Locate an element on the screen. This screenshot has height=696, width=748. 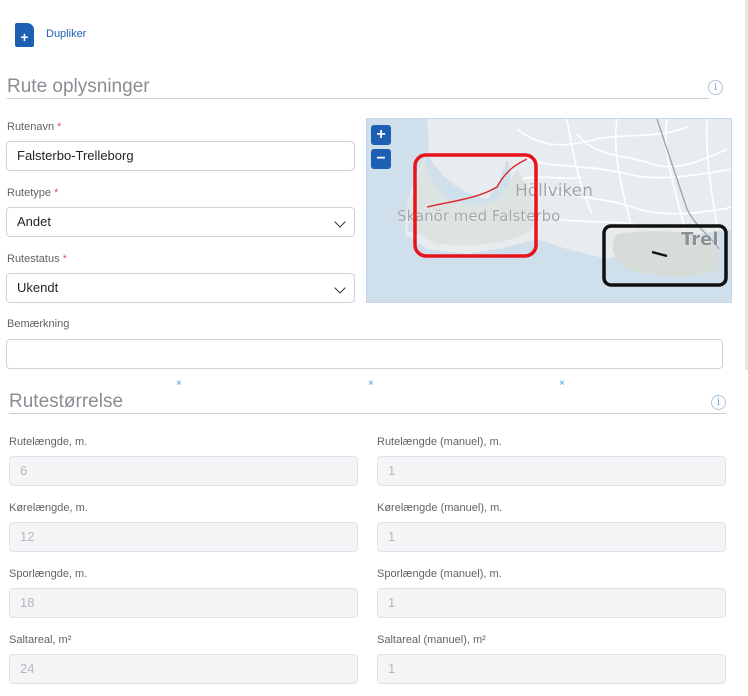
route-type-value: Andet is located at coordinates (34, 221).